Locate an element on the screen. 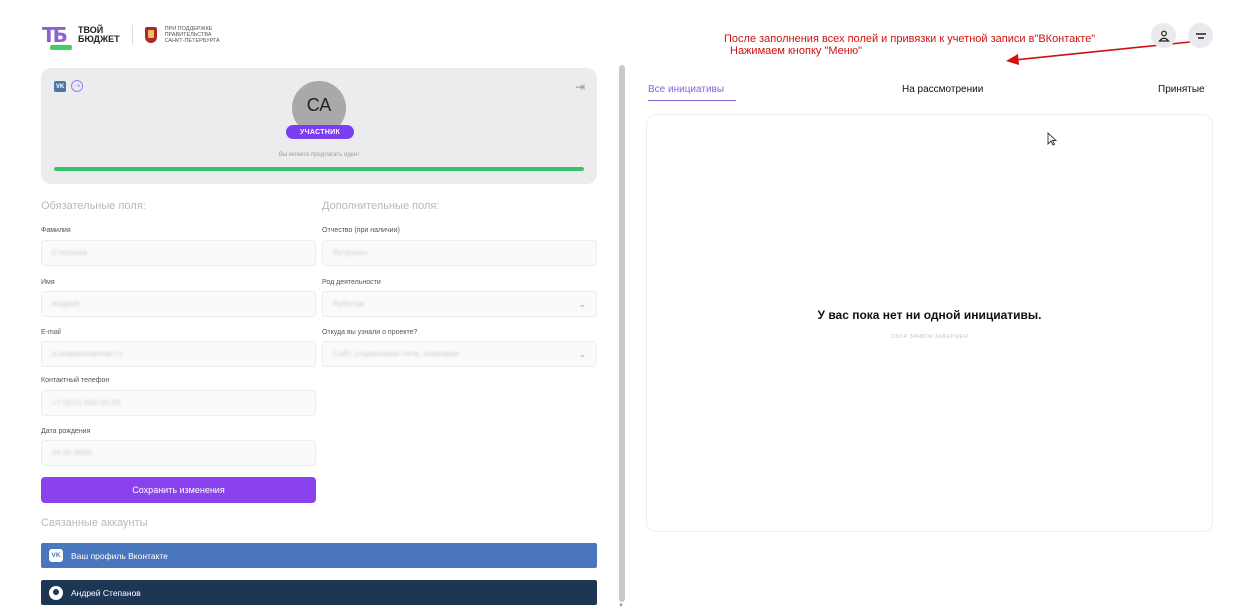 This screenshot has width=1257, height=616. tab-accepted: Принятые is located at coordinates (1181, 89).